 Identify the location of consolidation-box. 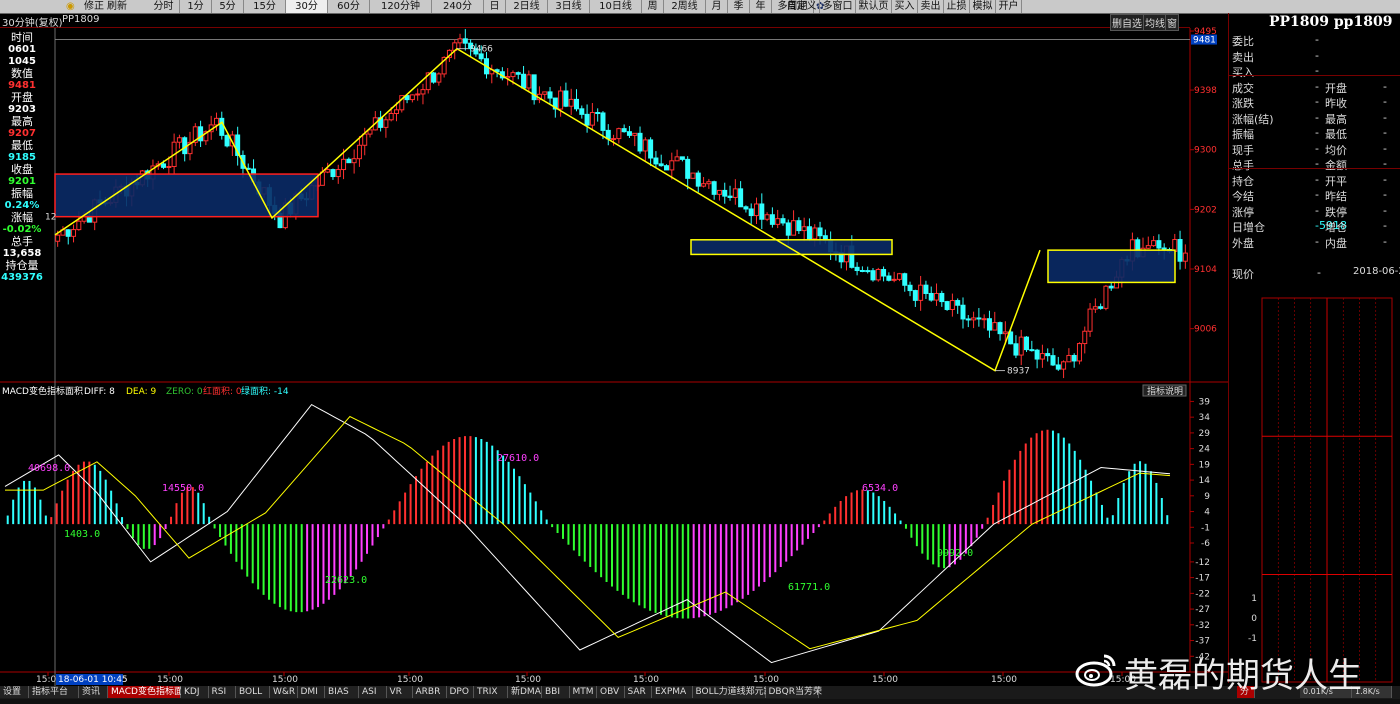
(186, 195).